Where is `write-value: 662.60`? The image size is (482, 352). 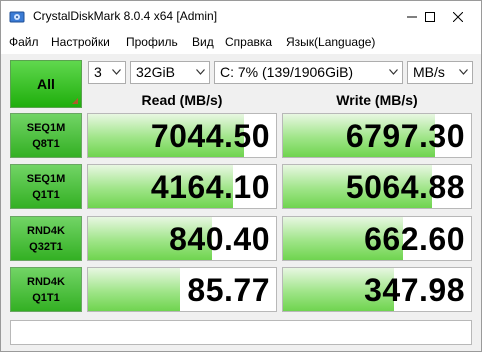
write-value: 662.60 is located at coordinates (414, 239).